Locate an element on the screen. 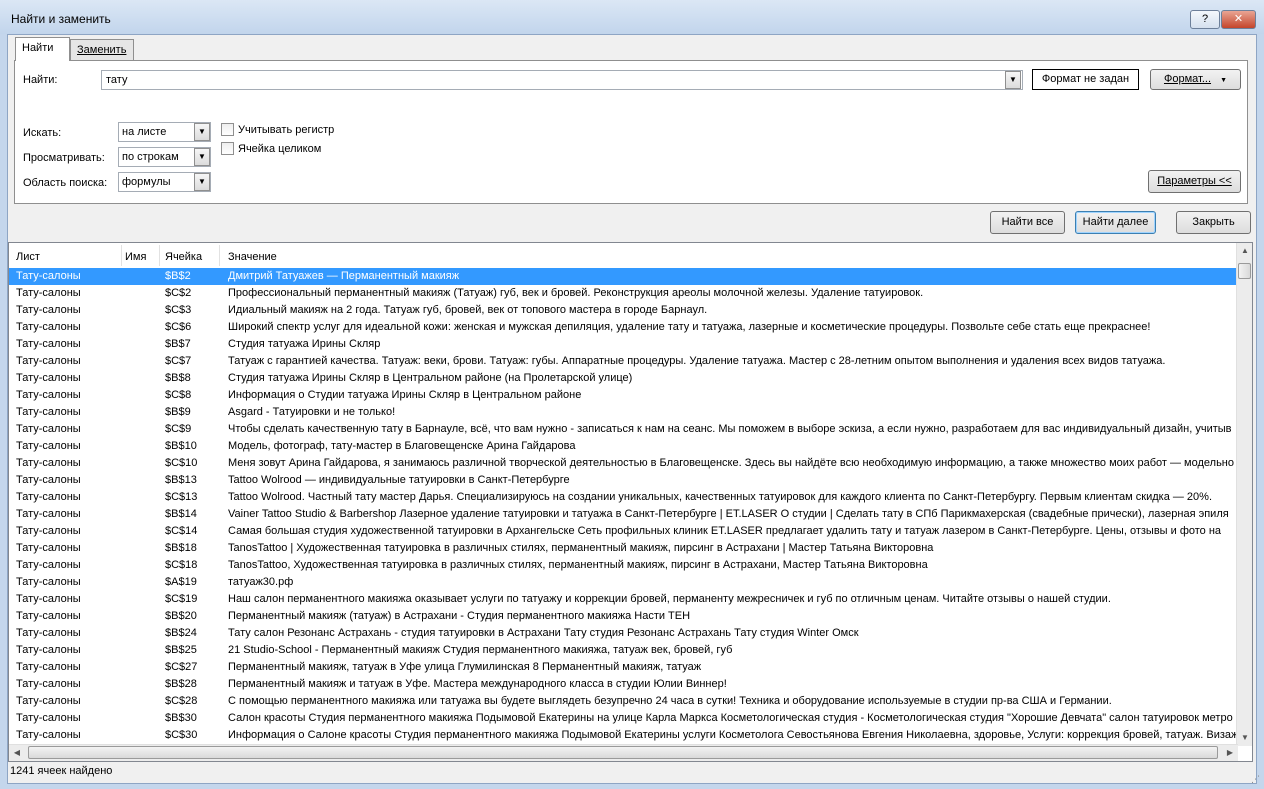  options-toggle-button: Параметры << is located at coordinates (1194, 181).